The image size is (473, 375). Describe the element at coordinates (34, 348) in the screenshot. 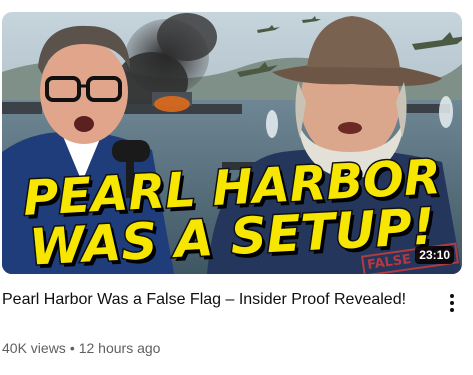

I see `view-count: 40K views` at that location.